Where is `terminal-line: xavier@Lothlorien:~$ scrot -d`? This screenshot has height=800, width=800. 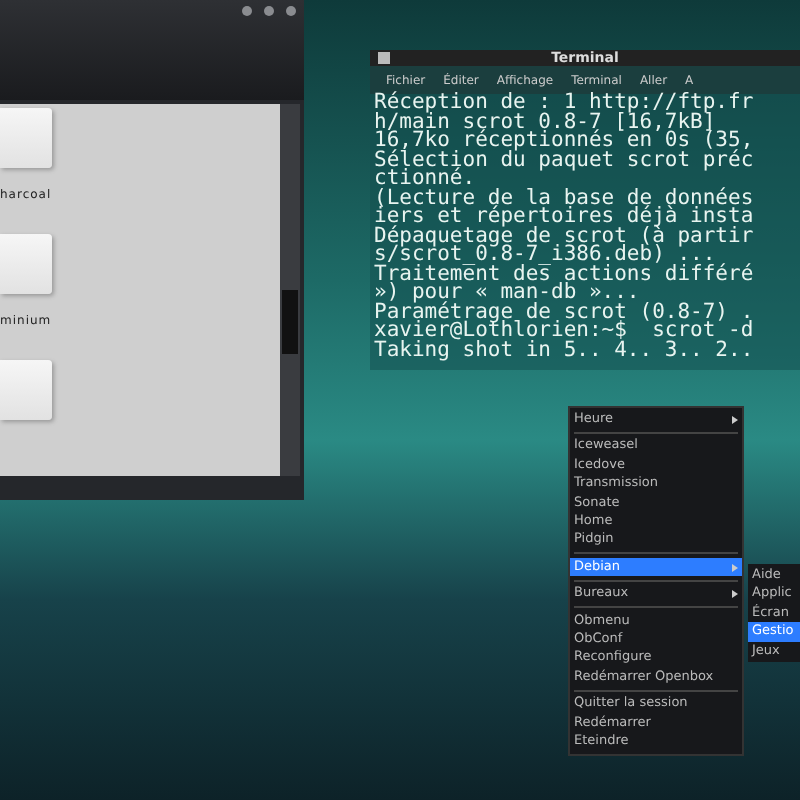 terminal-line: xavier@Lothlorien:~$ scrot -d is located at coordinates (565, 331).